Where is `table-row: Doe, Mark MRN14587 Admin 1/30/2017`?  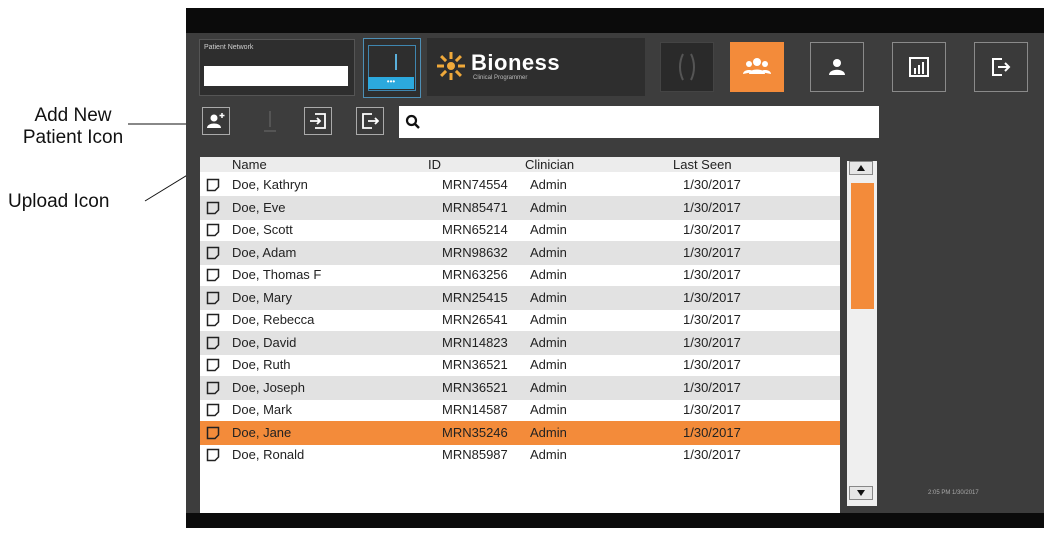 table-row: Doe, Mark MRN14587 Admin 1/30/2017 is located at coordinates (520, 410).